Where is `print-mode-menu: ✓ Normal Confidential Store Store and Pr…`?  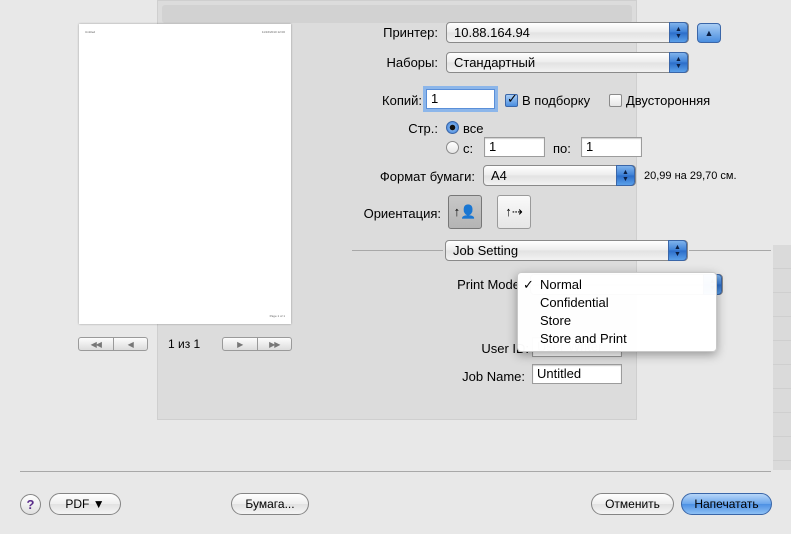
print-mode-menu: ✓ Normal Confidential Store Store and Pr… is located at coordinates (617, 312).